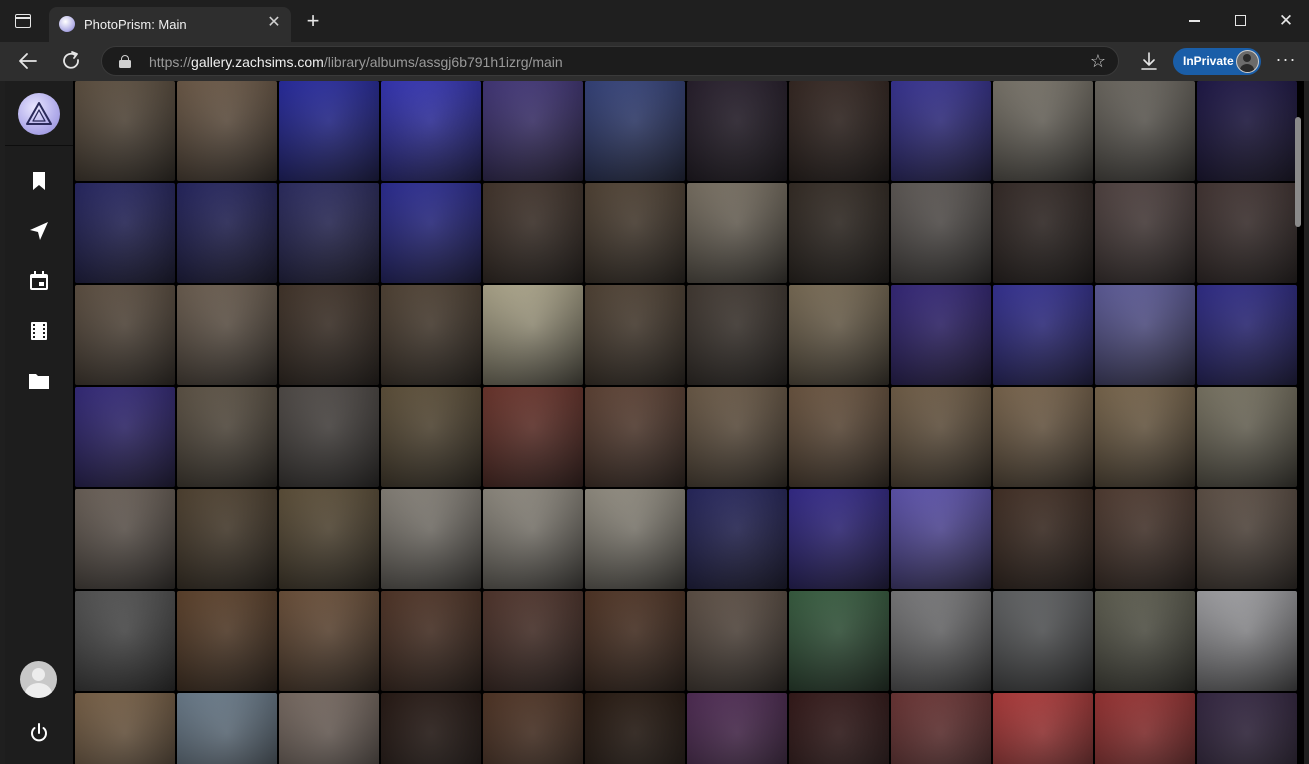 This screenshot has width=1309, height=764. Describe the element at coordinates (1194, 21) in the screenshot. I see `minimize-window-button` at that location.